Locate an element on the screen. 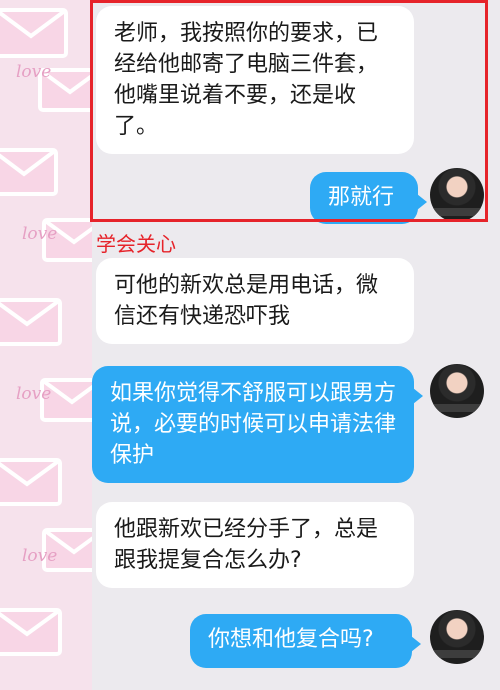  message-bubble-outgoing: 如果你觉得不舒服可以跟男方说，必要的时候可以申请法律保护 is located at coordinates (257, 424).